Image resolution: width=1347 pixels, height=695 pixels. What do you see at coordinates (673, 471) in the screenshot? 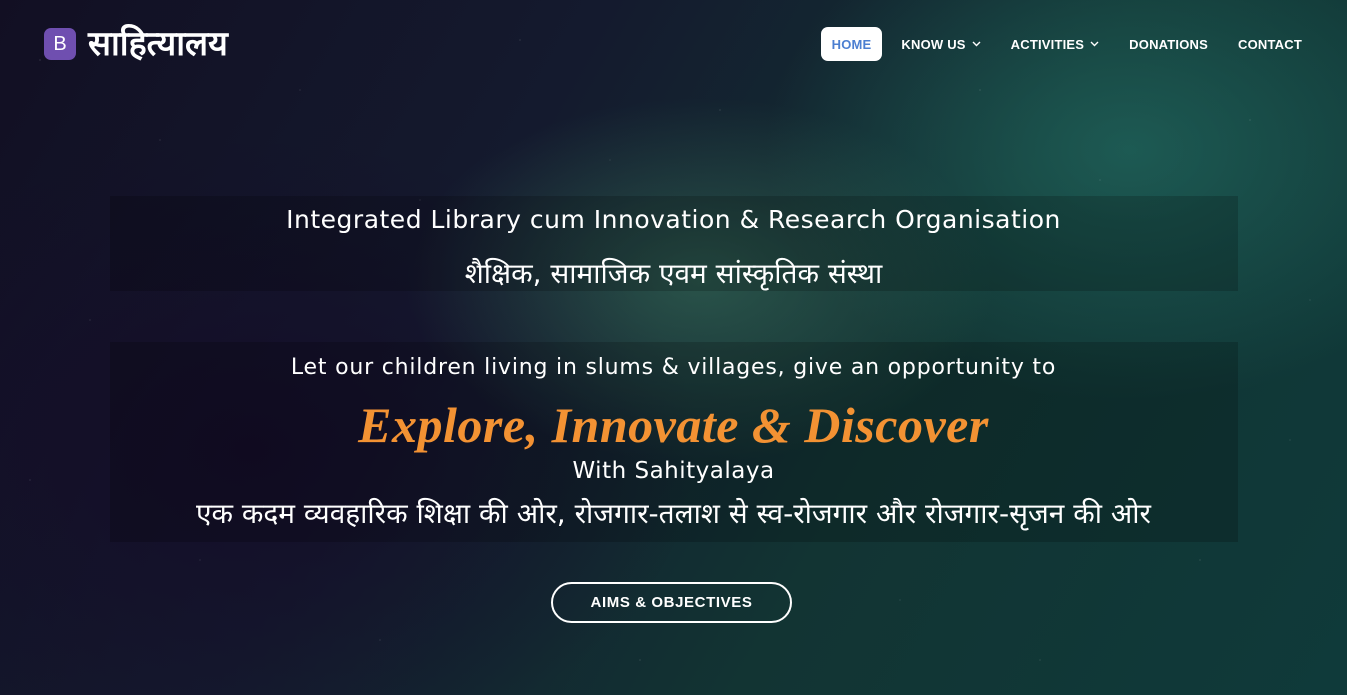
I see `hero-with-sahityalaya: With Sahityalaya` at bounding box center [673, 471].